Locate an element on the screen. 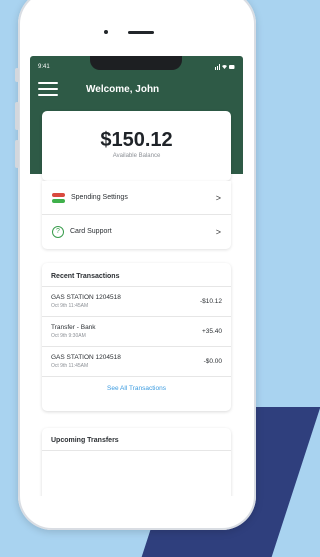 The image size is (320, 557). toggle-icon is located at coordinates (58, 197).